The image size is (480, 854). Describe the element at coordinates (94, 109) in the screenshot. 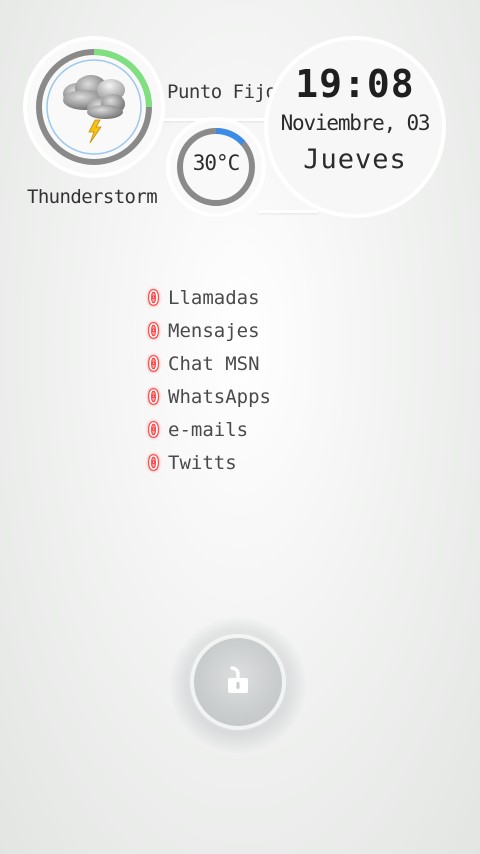

I see `thunderstorm-icon` at that location.